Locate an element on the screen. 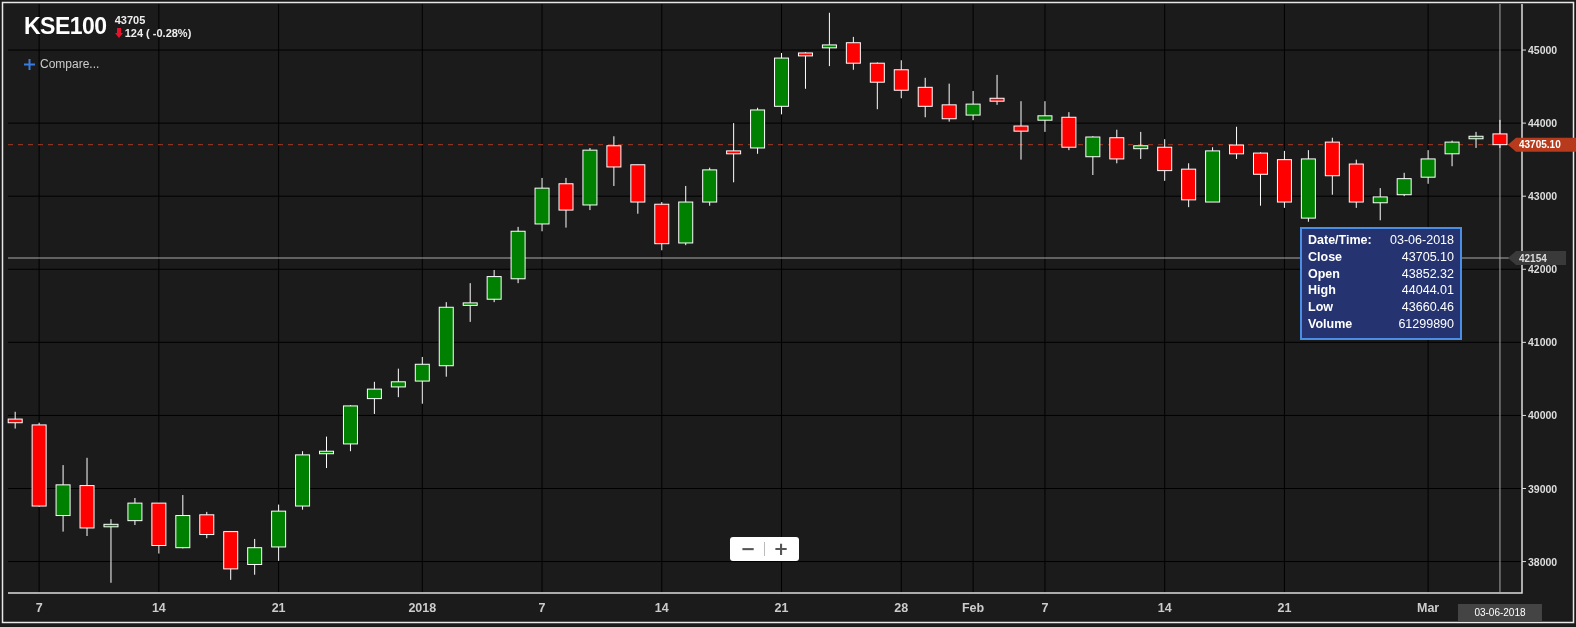  tooltip-value: 61299890 is located at coordinates (1425, 324).